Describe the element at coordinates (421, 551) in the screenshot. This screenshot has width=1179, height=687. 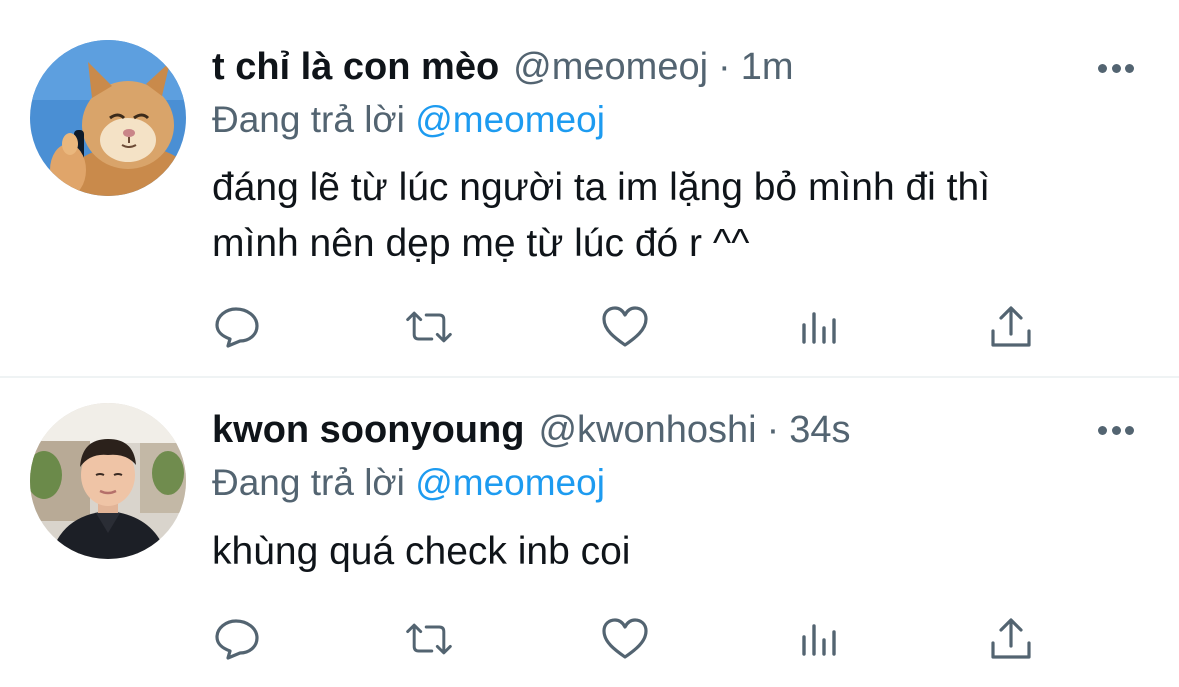
I see `tweet-text-line: khùng quá check inb coi` at that location.